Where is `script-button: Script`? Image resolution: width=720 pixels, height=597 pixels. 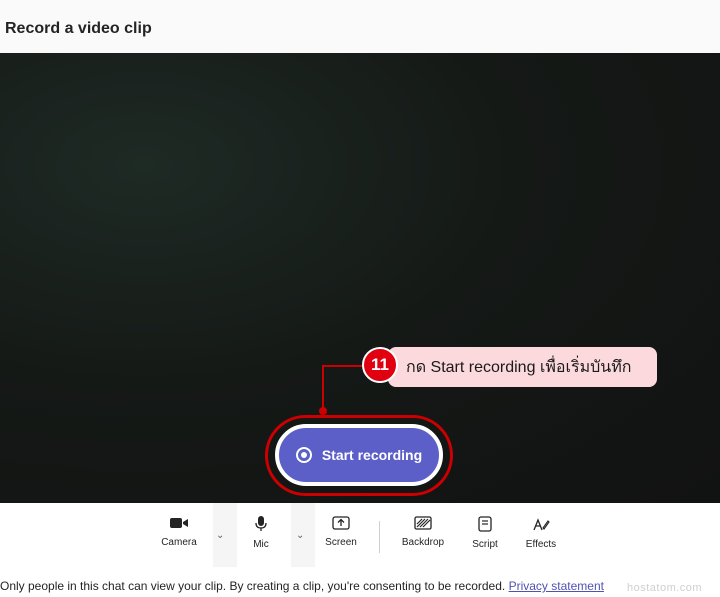
script-button: Script is located at coordinates (485, 539).